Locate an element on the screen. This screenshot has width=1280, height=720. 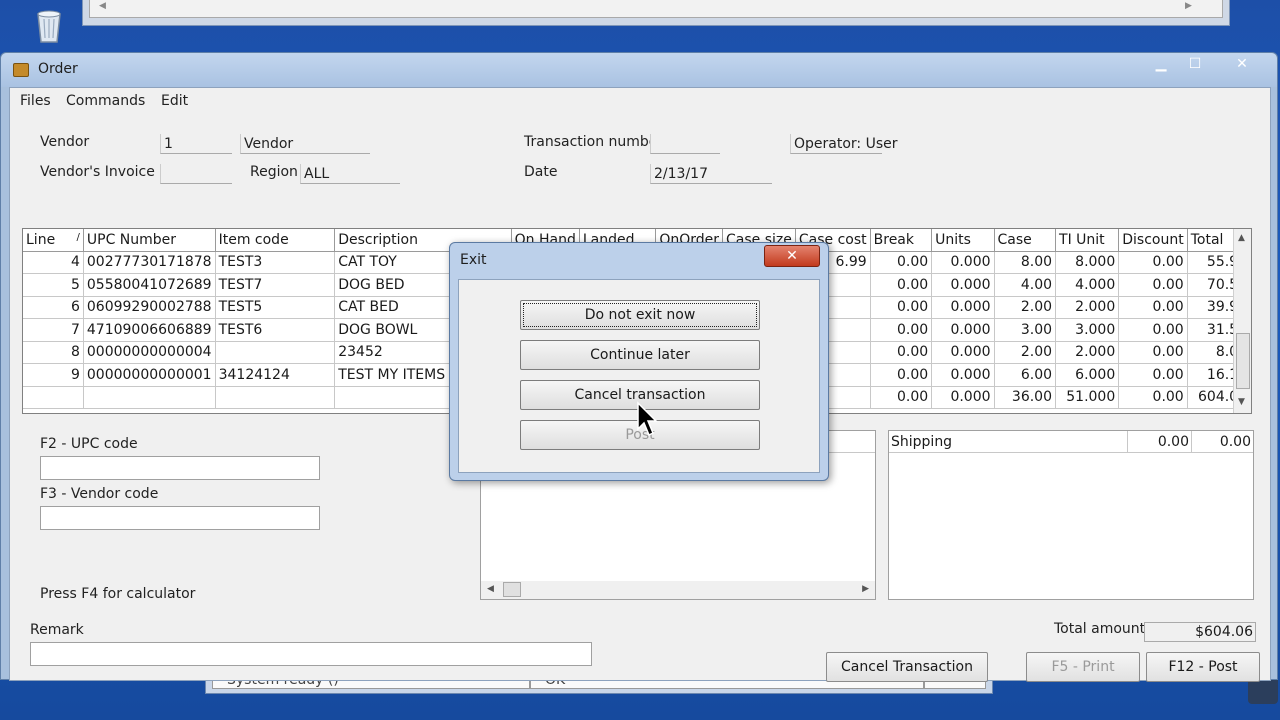
col-header: TI Unit is located at coordinates (1087, 240).